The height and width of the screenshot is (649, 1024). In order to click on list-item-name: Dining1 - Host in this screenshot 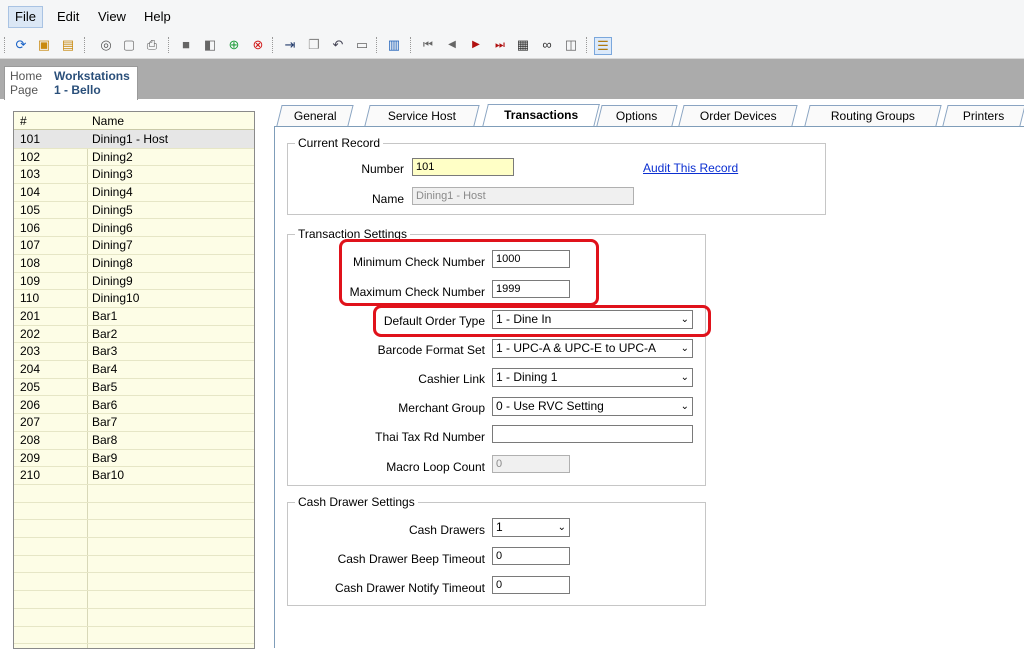, I will do `click(130, 139)`.